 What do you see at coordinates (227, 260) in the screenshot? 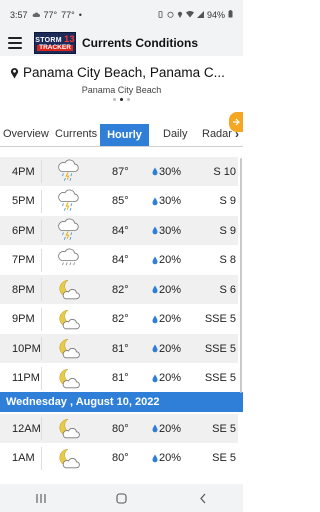
I see `wind: S 8` at bounding box center [227, 260].